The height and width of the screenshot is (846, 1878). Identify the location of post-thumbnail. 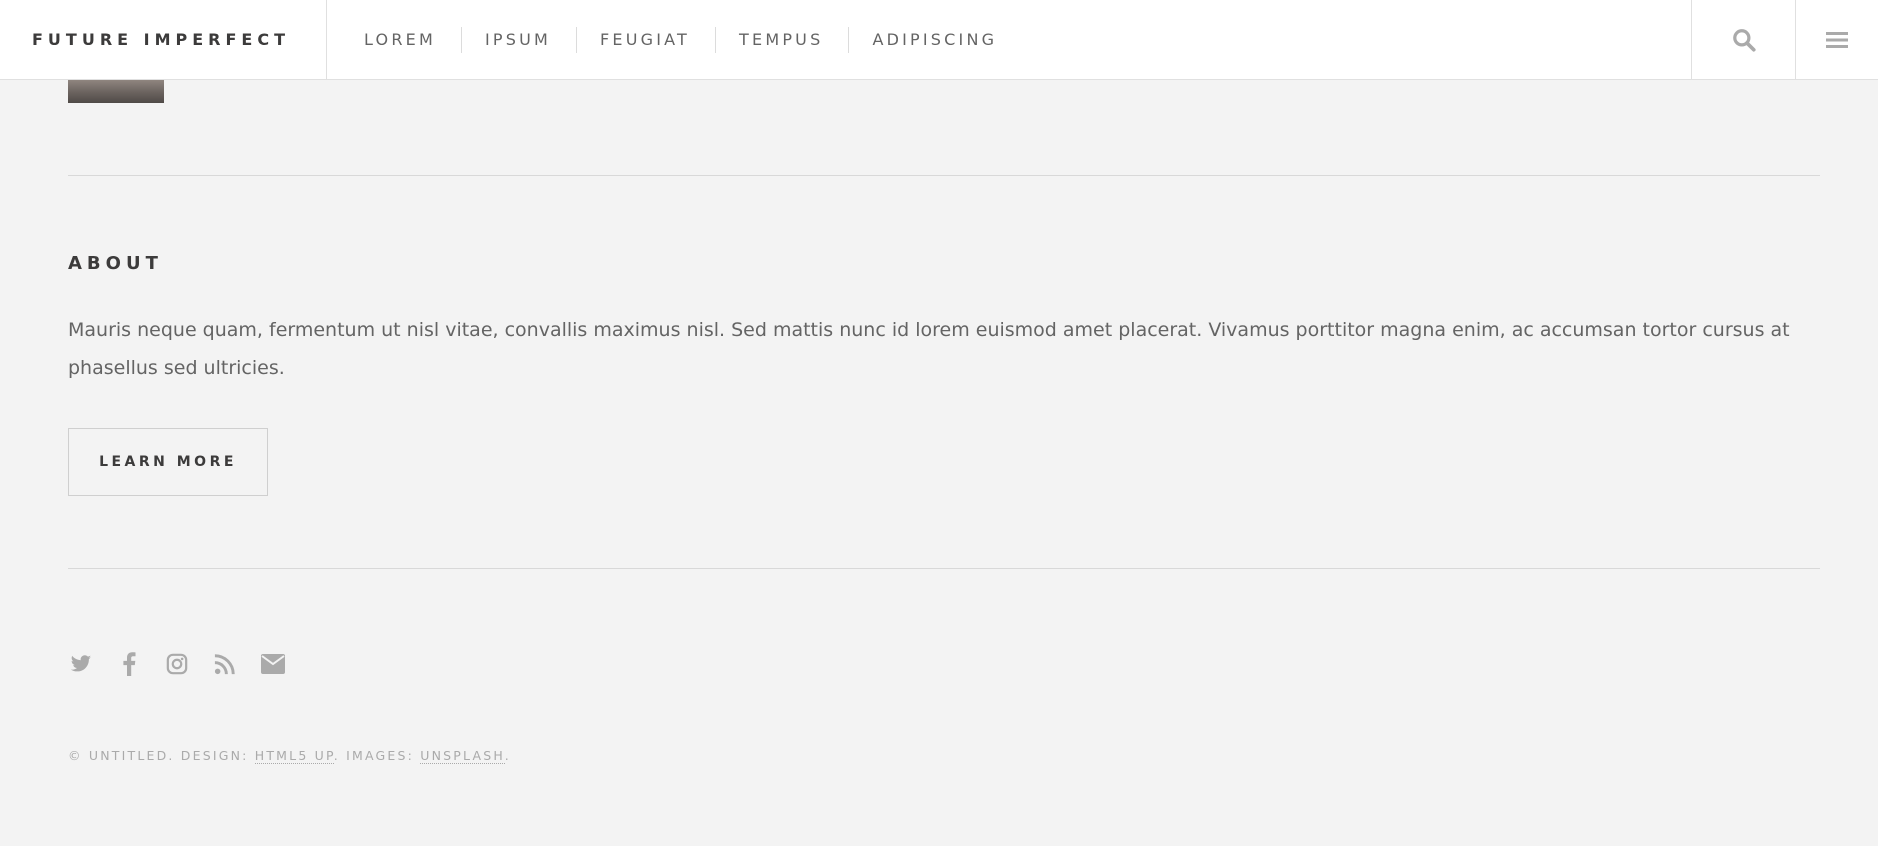
(116, 91).